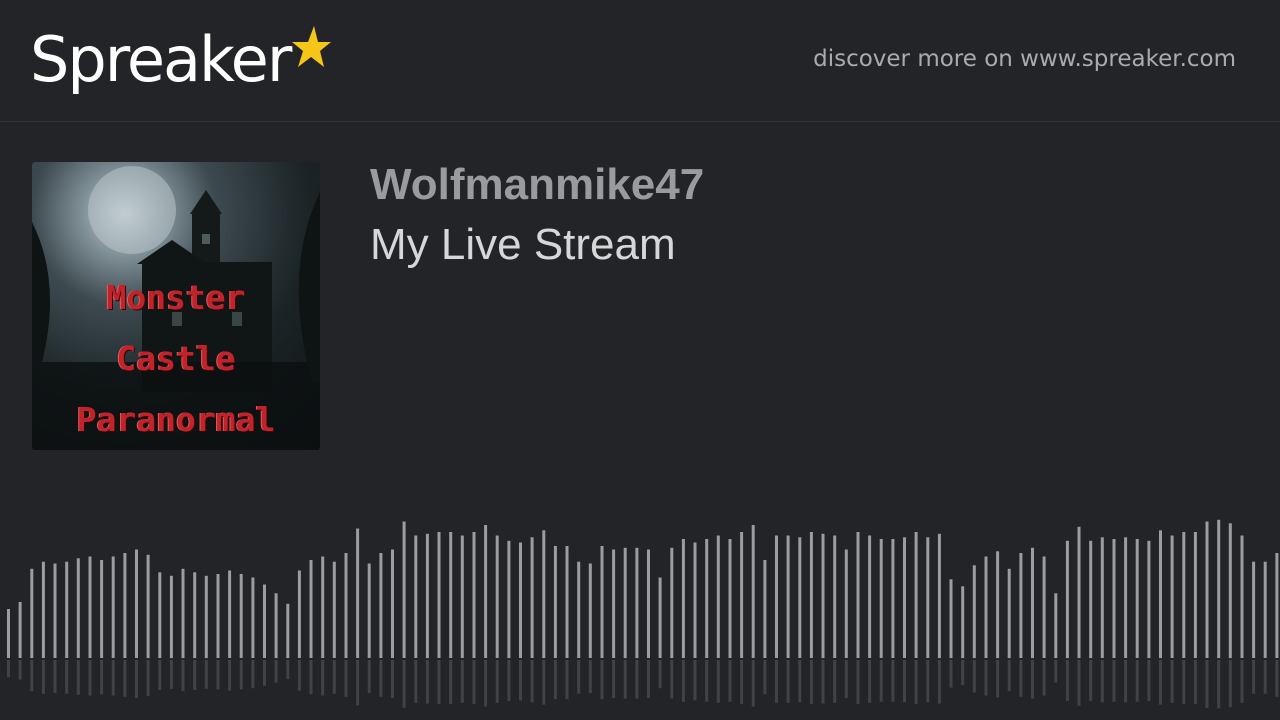 Image resolution: width=1280 pixels, height=720 pixels. What do you see at coordinates (537, 185) in the screenshot?
I see `episode-author: Wolfmanmike47` at bounding box center [537, 185].